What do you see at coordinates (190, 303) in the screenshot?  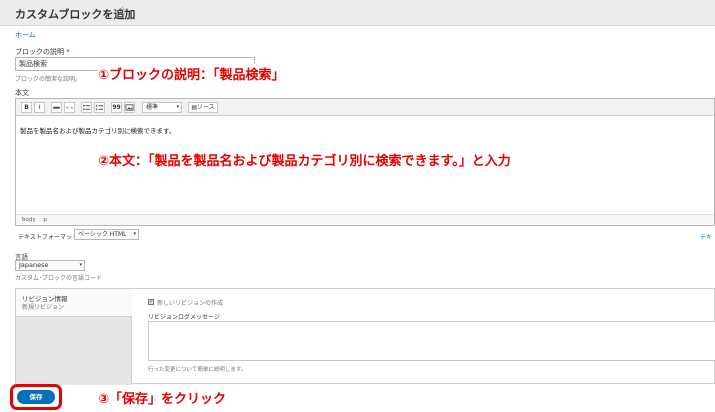 I see `new-revision-label: 新しいリビジョンの作成` at bounding box center [190, 303].